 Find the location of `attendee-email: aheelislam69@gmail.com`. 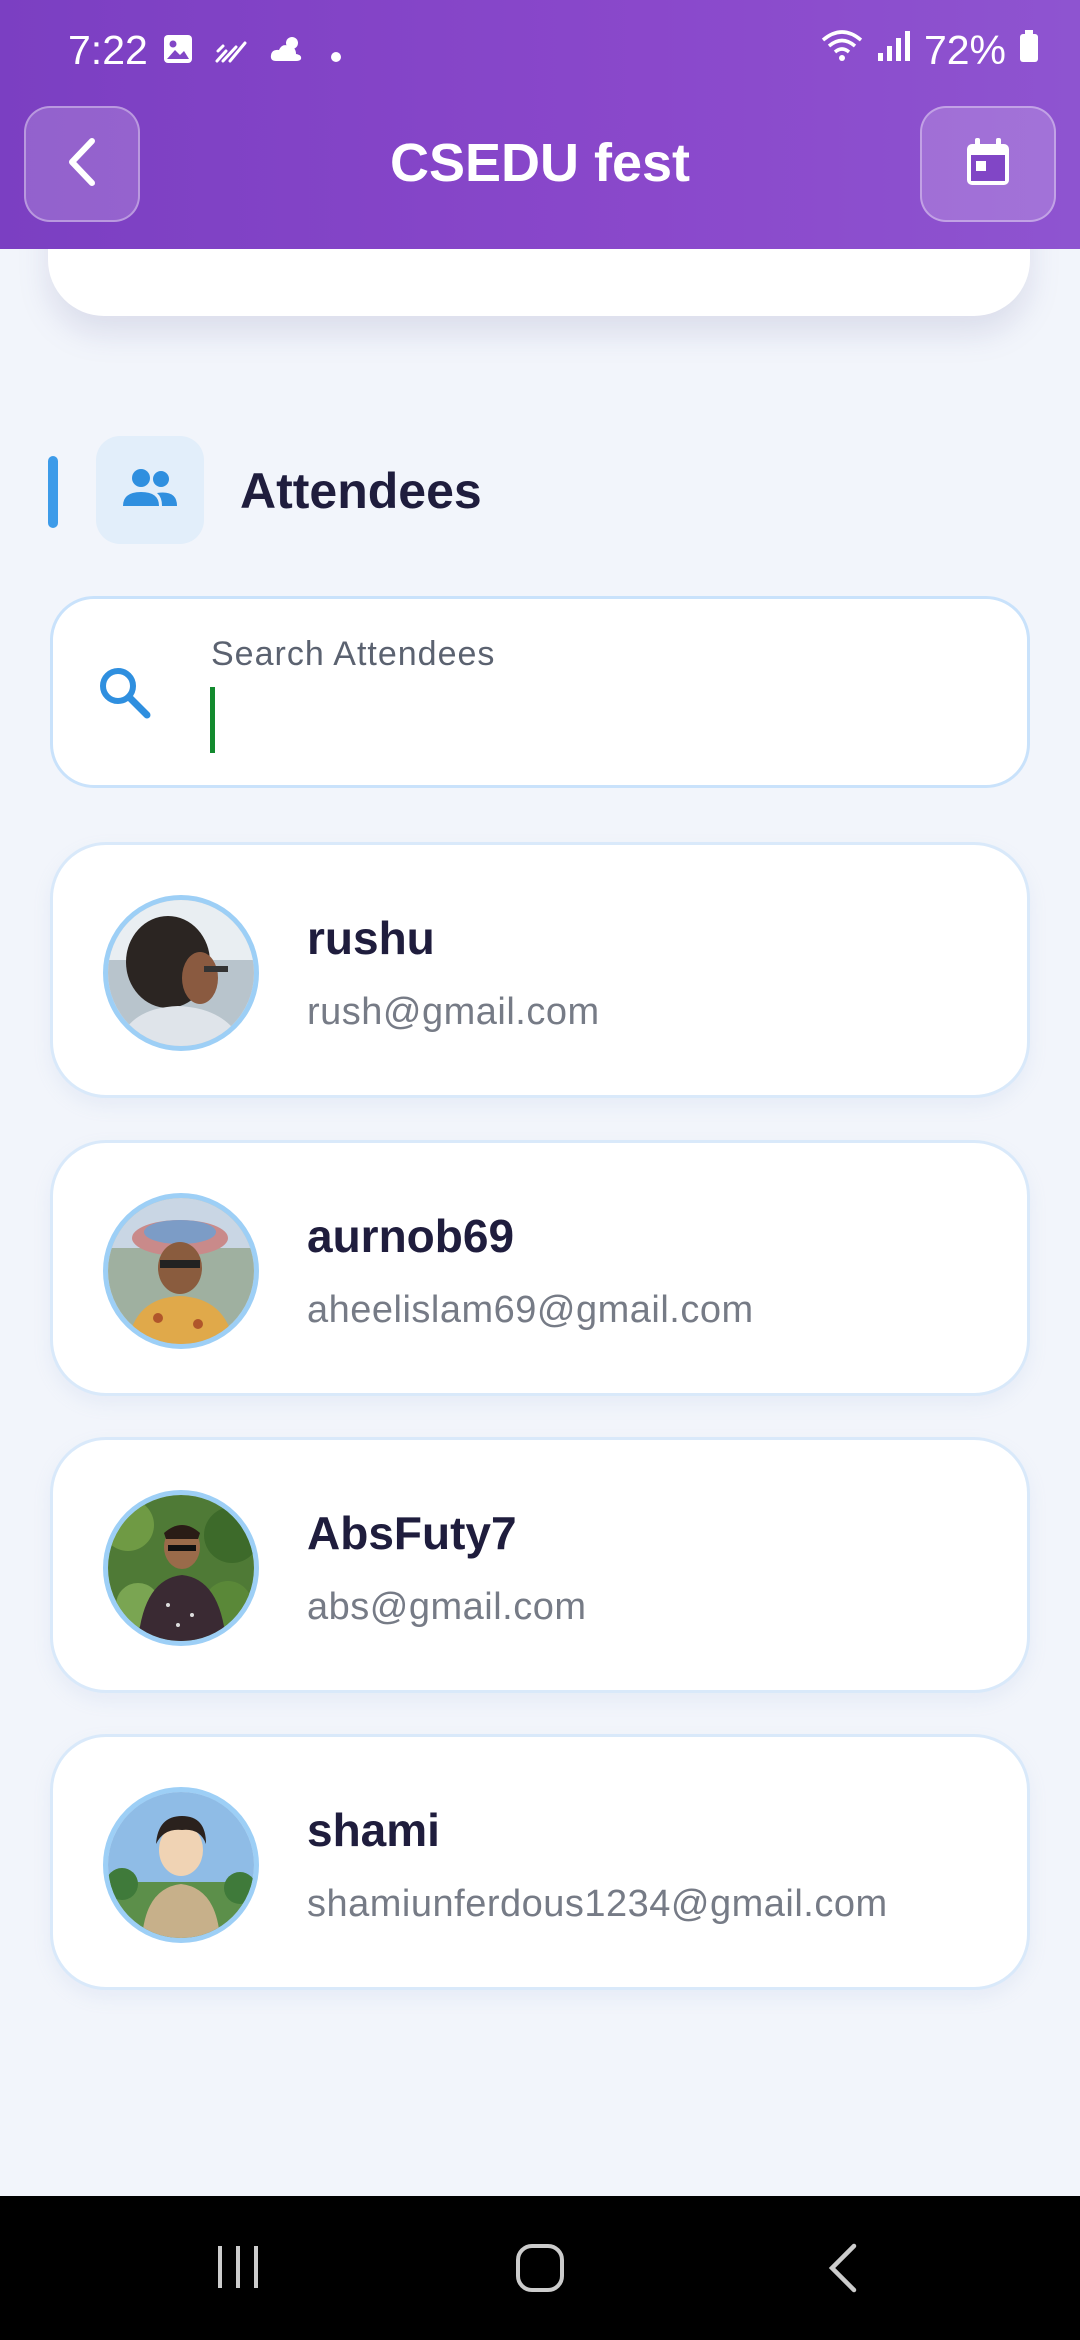

attendee-email: aheelislam69@gmail.com is located at coordinates (530, 1310).